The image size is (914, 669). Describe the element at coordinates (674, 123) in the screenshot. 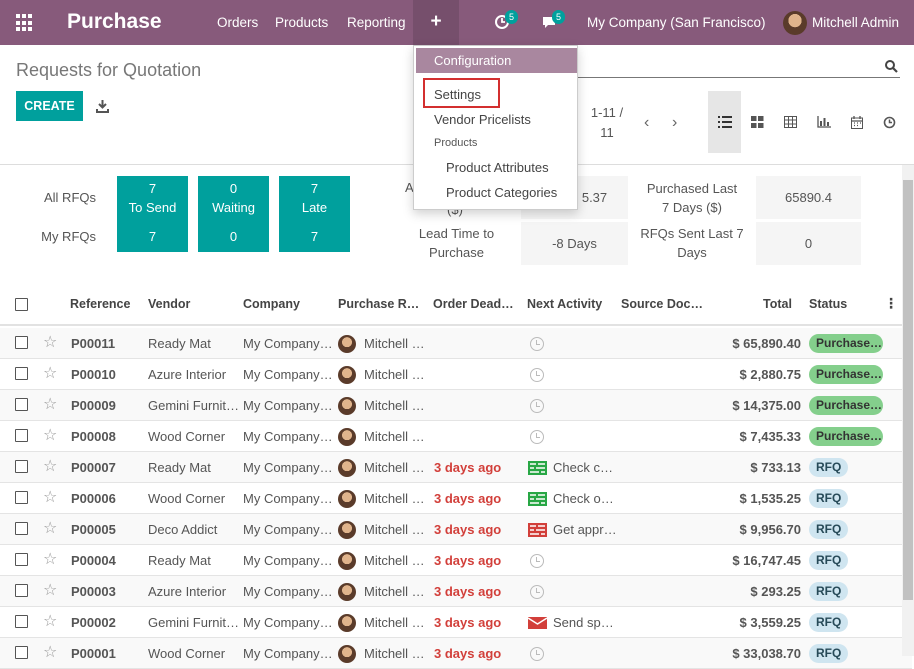

I see `pager-next-icon: ›` at that location.